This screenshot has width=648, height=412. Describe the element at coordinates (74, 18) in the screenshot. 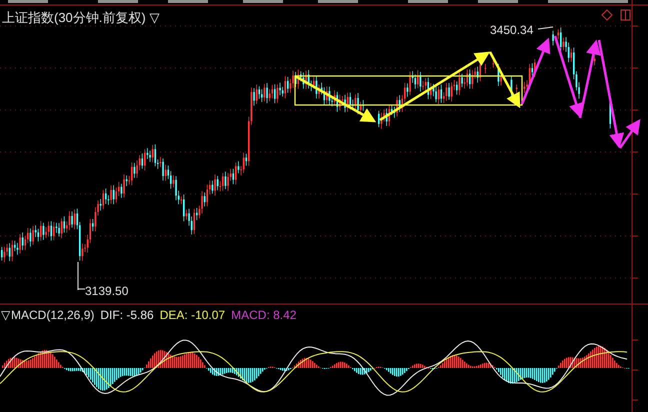

I see `chart-title: 上证指数(30分钟.前复权)` at that location.